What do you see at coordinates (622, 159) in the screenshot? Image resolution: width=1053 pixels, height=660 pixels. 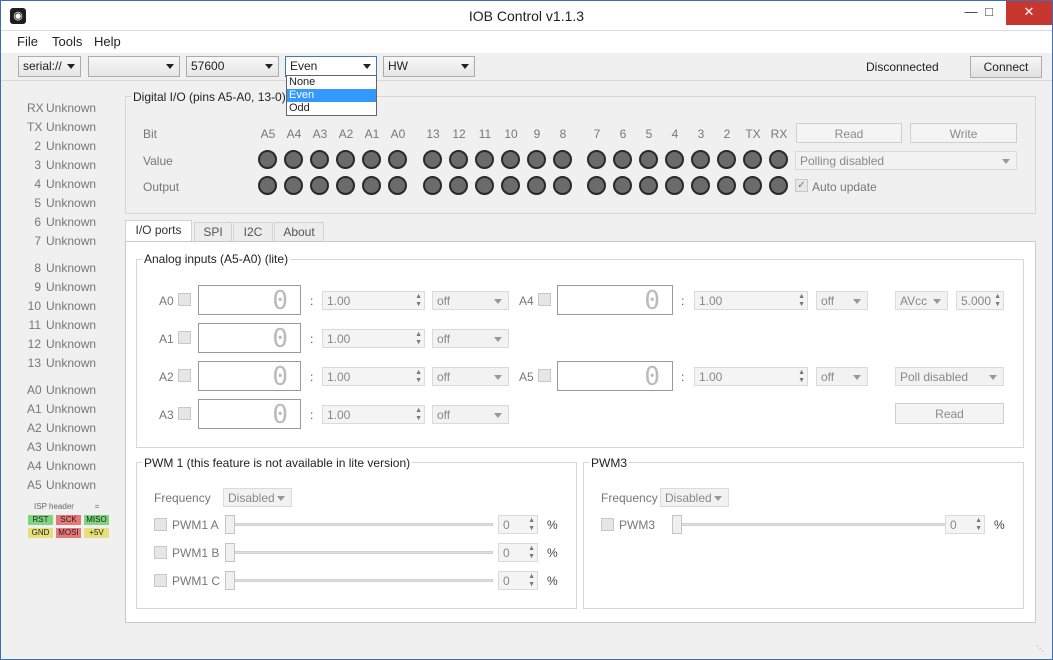 I see `value-led` at bounding box center [622, 159].